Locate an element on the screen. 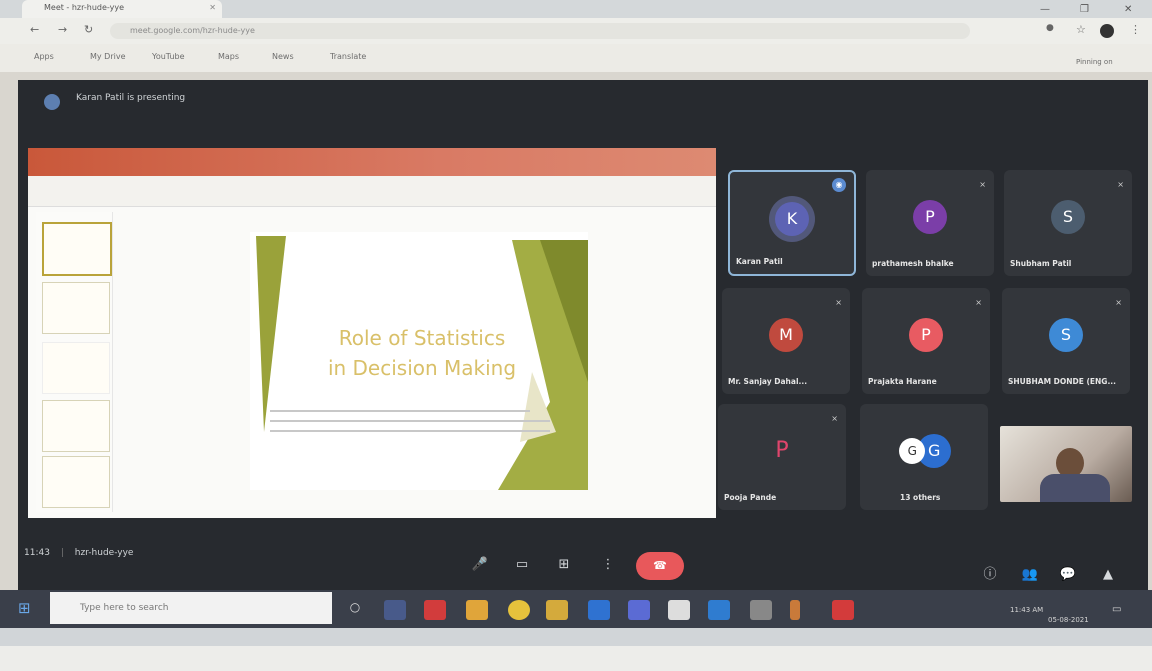  clock-time: 11:43 AM is located at coordinates (1026, 610).